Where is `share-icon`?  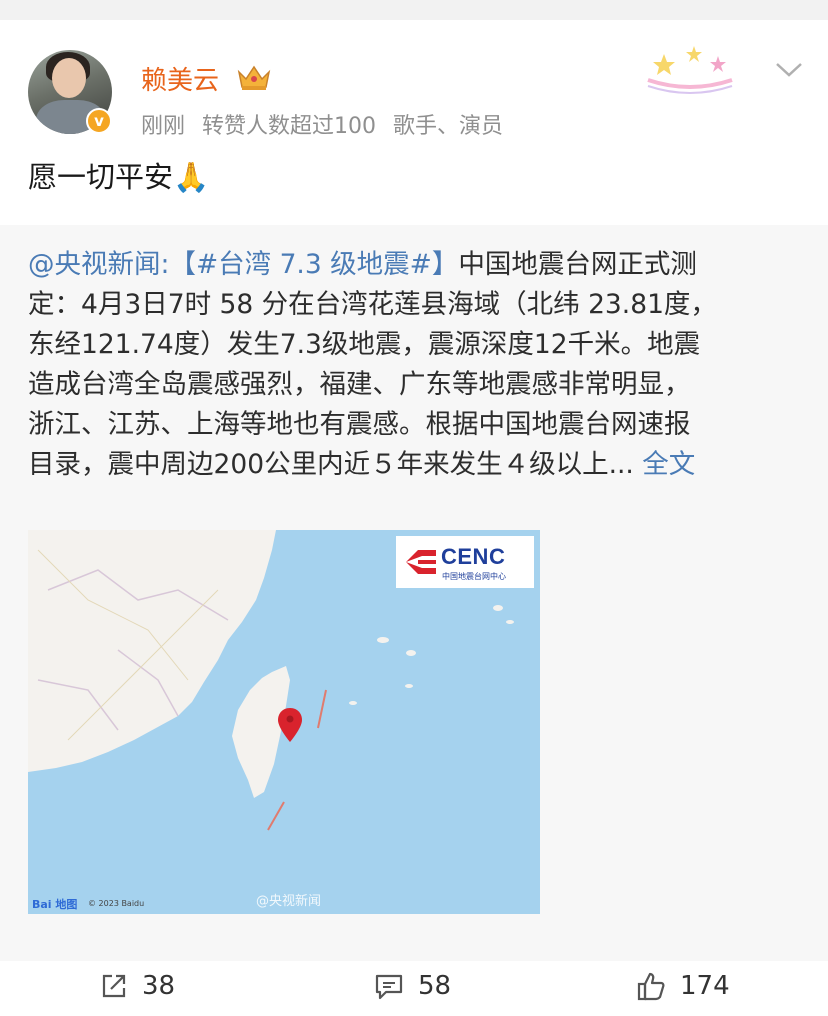 share-icon is located at coordinates (114, 986).